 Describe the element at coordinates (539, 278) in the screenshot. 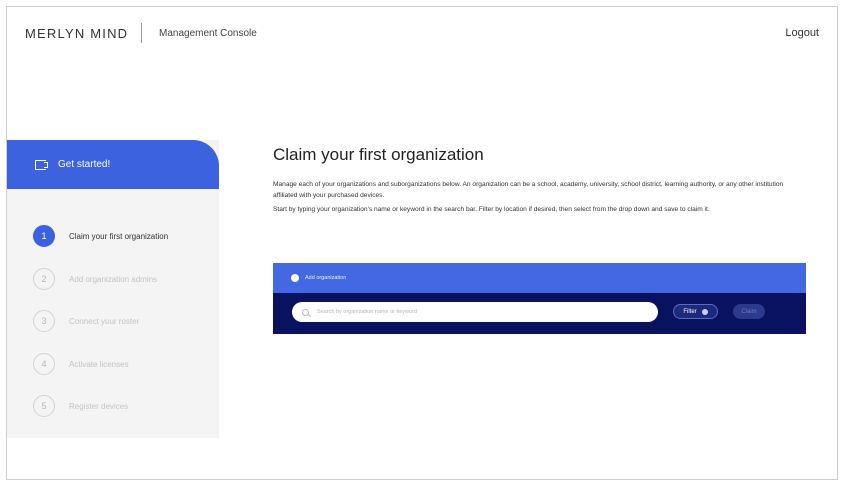

I see `add-organization-bar: Add organization` at that location.